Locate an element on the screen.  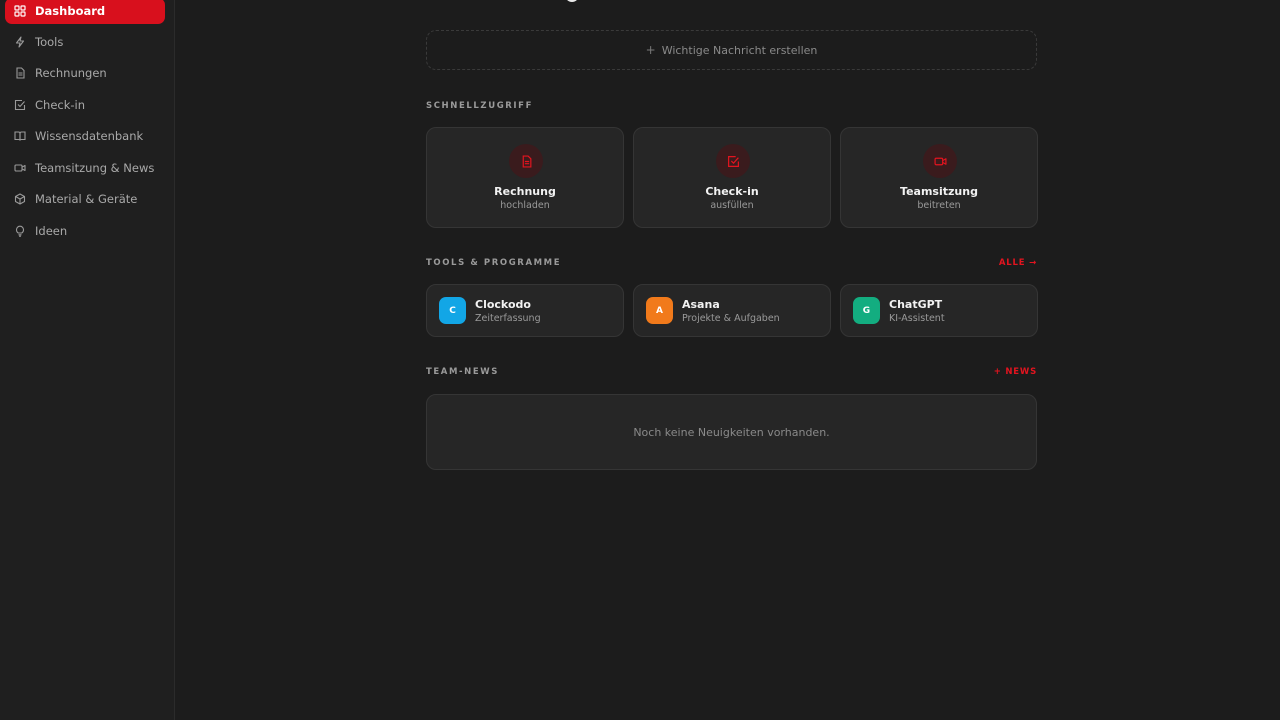
sidebar-item-label: Tools is located at coordinates (49, 42).